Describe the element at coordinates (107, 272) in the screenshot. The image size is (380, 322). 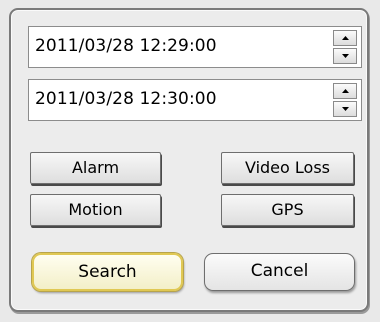
I see `search-button: Search` at that location.